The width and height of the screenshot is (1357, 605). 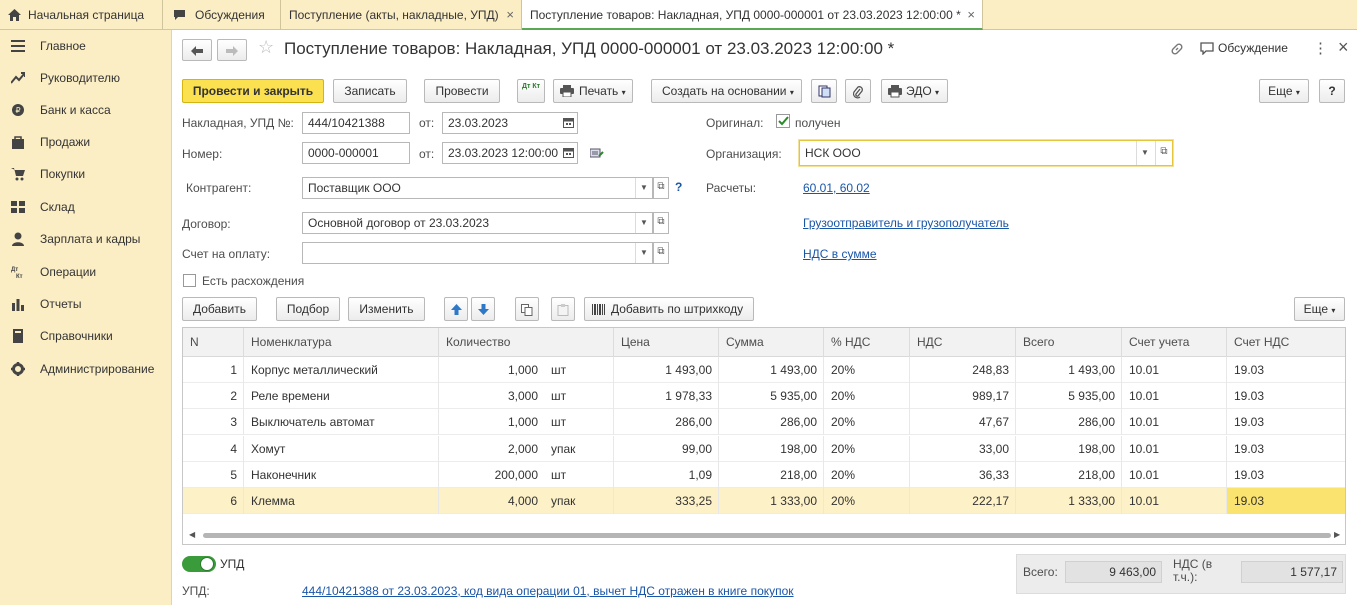 What do you see at coordinates (213, 422) in the screenshot?
I see `cell-n: 3` at bounding box center [213, 422].